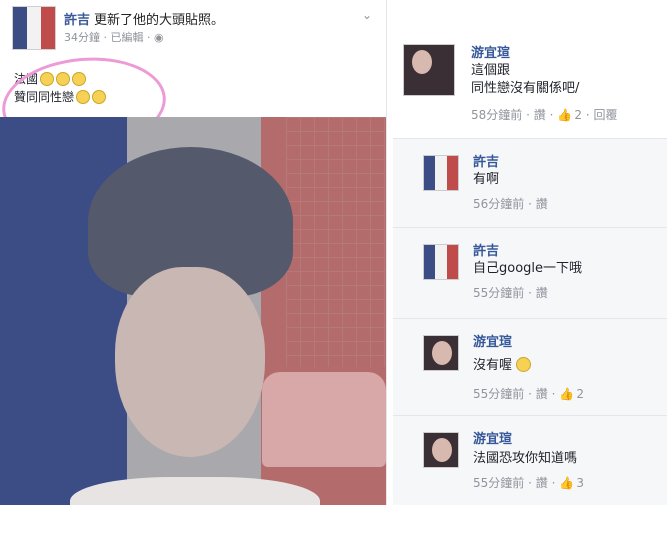 The width and height of the screenshot is (667, 537). I want to click on comment-time: 58分鐘前, so click(496, 115).